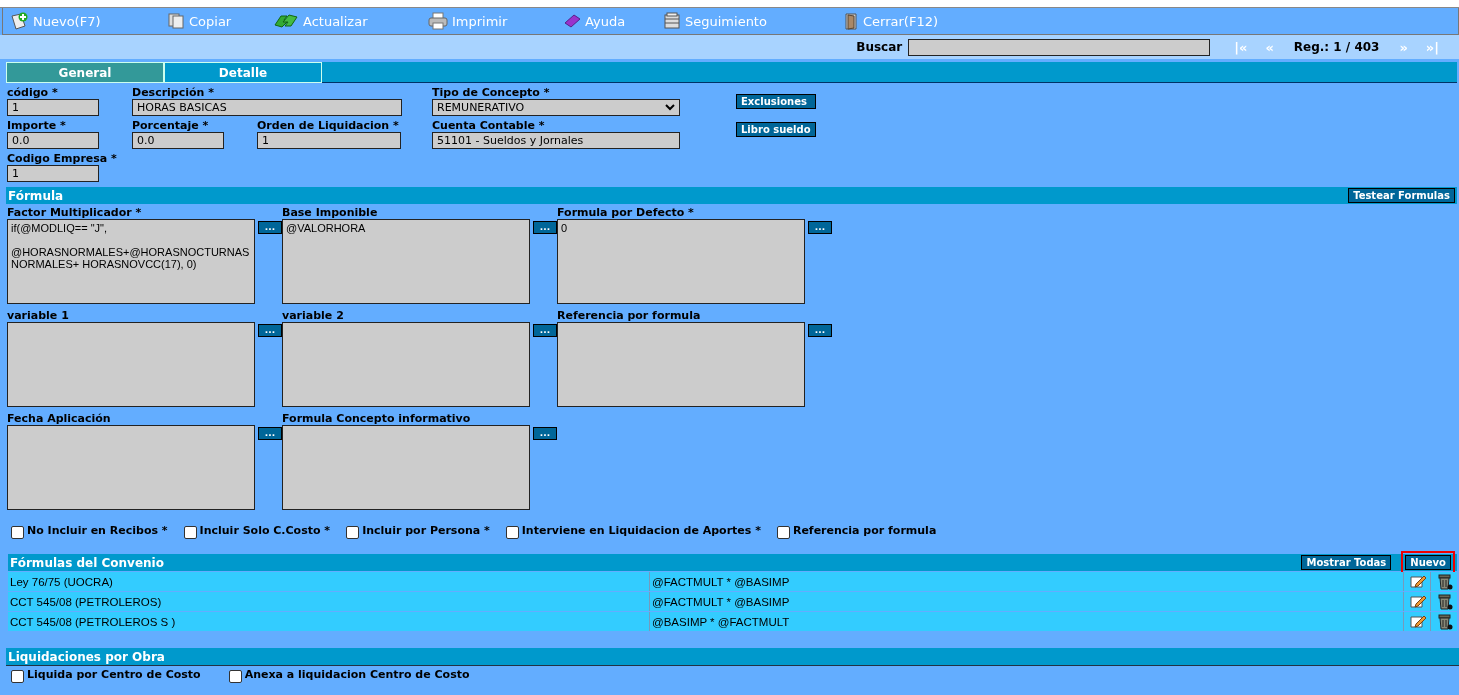  What do you see at coordinates (556, 140) in the screenshot?
I see `input-field: 51101 - Sueldos y Jornales` at bounding box center [556, 140].